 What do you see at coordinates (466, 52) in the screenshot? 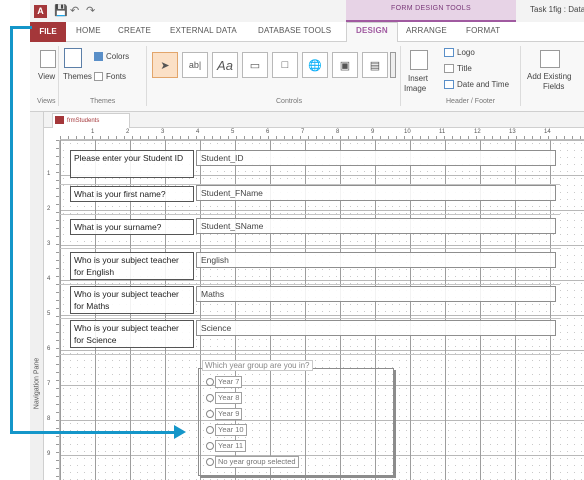
I see `logo-button: Logo` at bounding box center [466, 52].